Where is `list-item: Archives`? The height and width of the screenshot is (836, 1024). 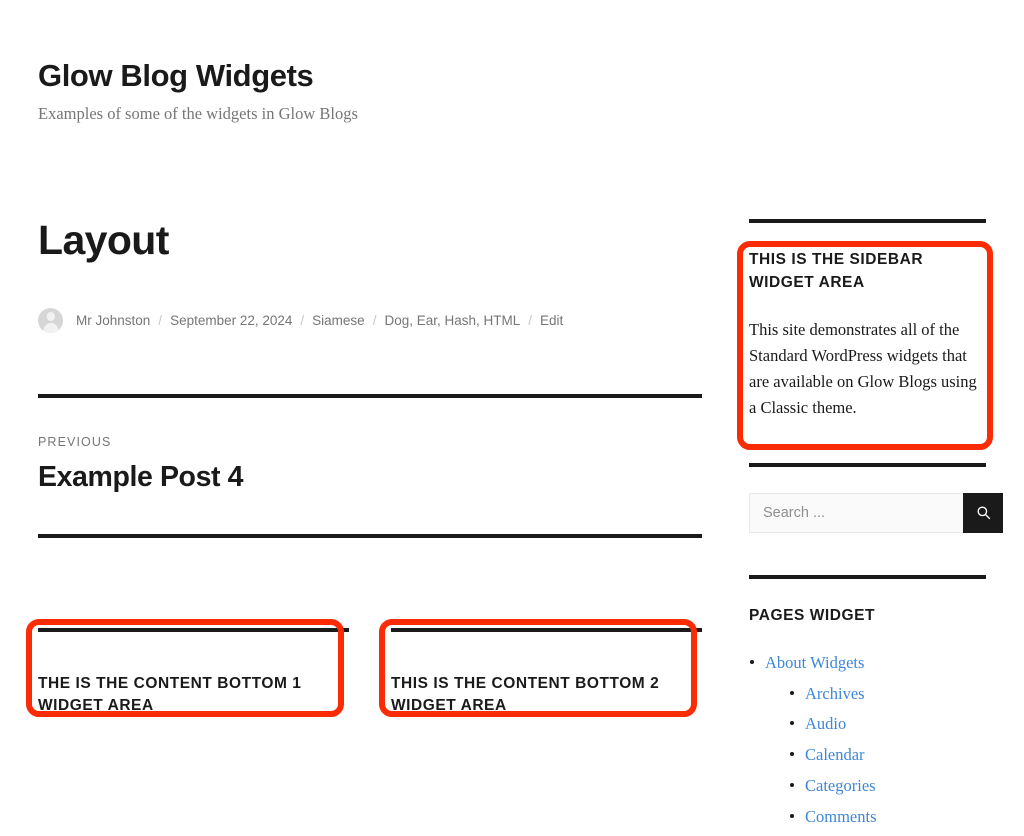
list-item: Archives is located at coordinates (887, 694).